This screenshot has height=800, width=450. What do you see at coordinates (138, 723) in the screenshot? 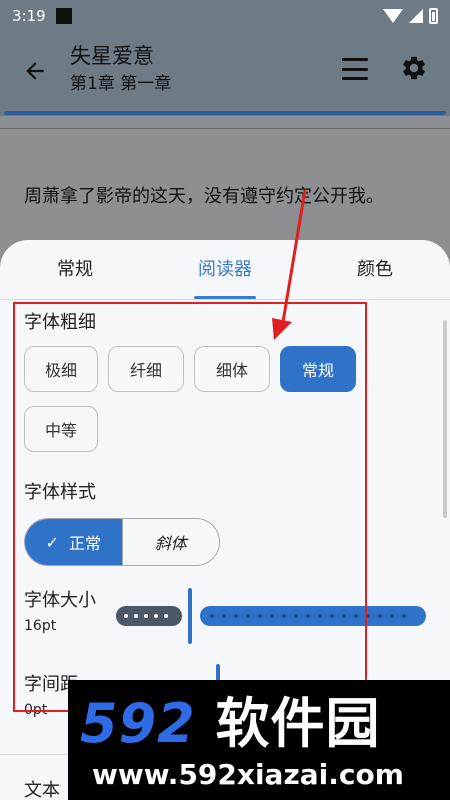
I see `watermark-logo-number: 592` at bounding box center [138, 723].